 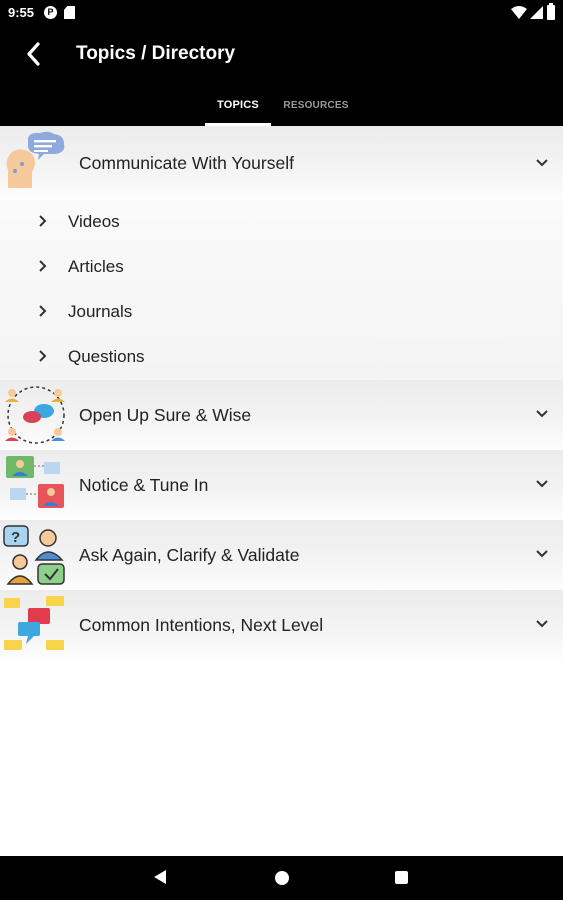 I want to click on chevron-up-icon, so click(x=542, y=162).